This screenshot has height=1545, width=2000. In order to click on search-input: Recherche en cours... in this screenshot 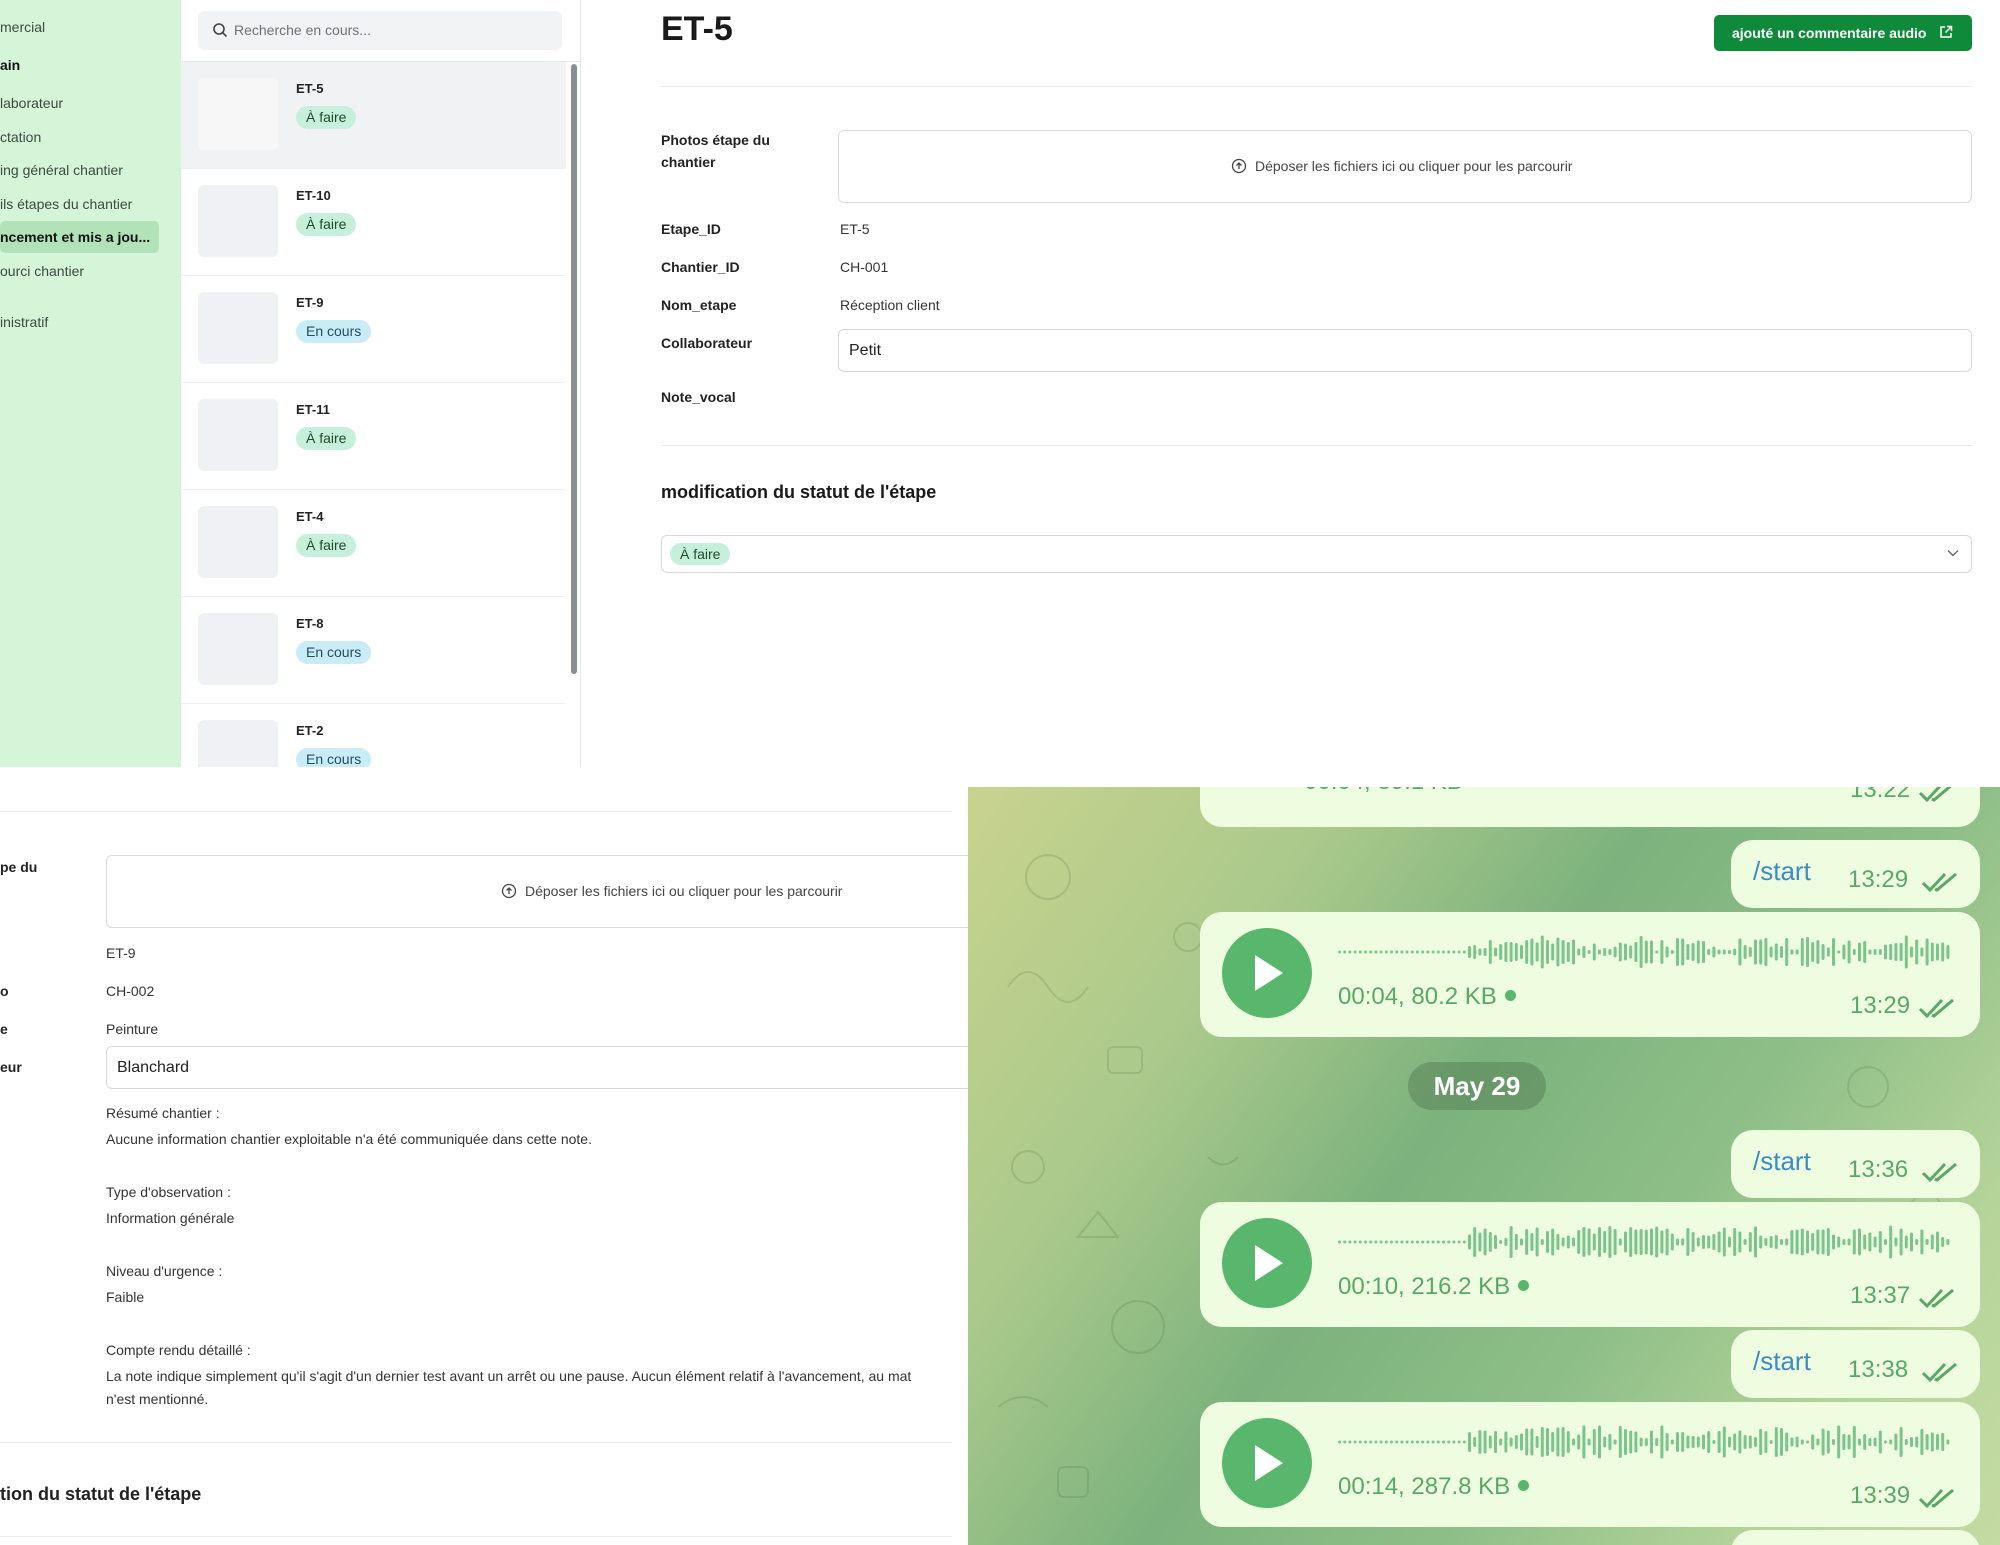, I will do `click(380, 30)`.